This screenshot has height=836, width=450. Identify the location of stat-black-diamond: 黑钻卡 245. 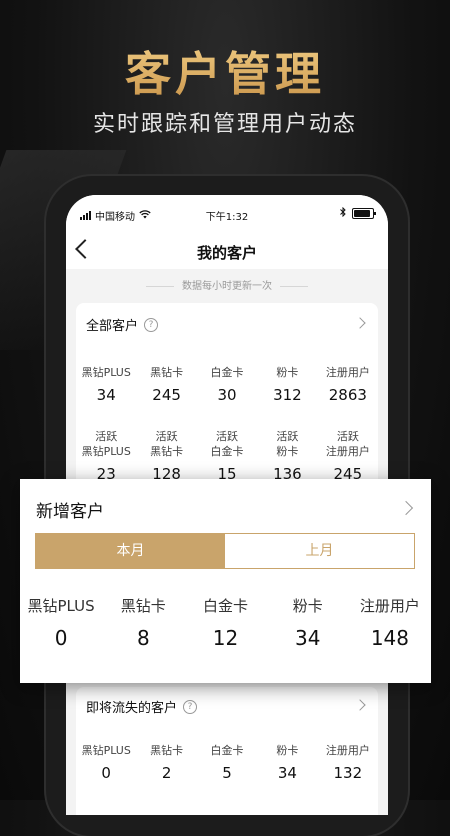
(167, 385).